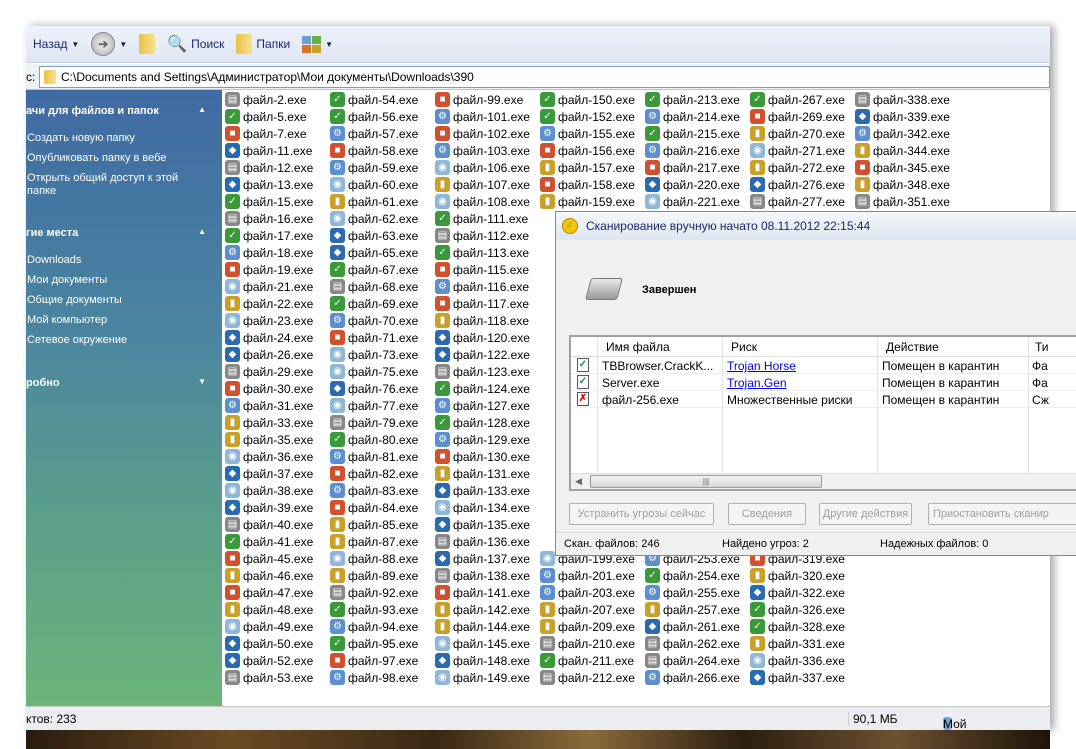  I want to click on details-button: Сведения, so click(767, 514).